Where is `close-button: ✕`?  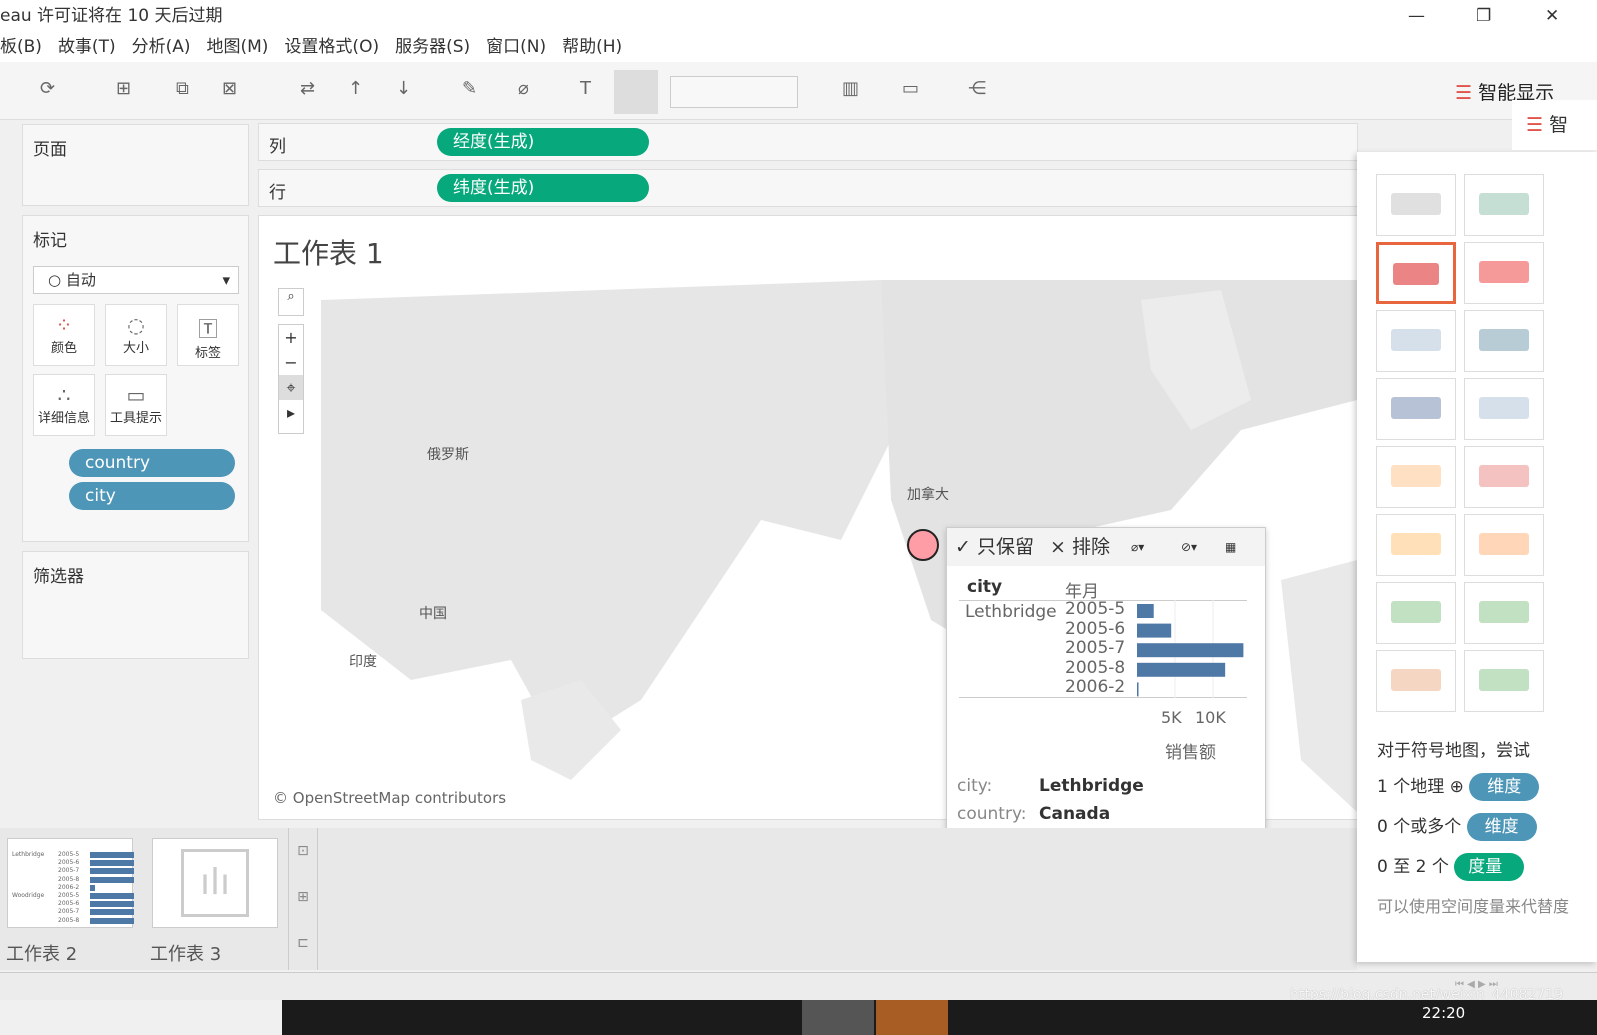
close-button: ✕ is located at coordinates (1552, 16).